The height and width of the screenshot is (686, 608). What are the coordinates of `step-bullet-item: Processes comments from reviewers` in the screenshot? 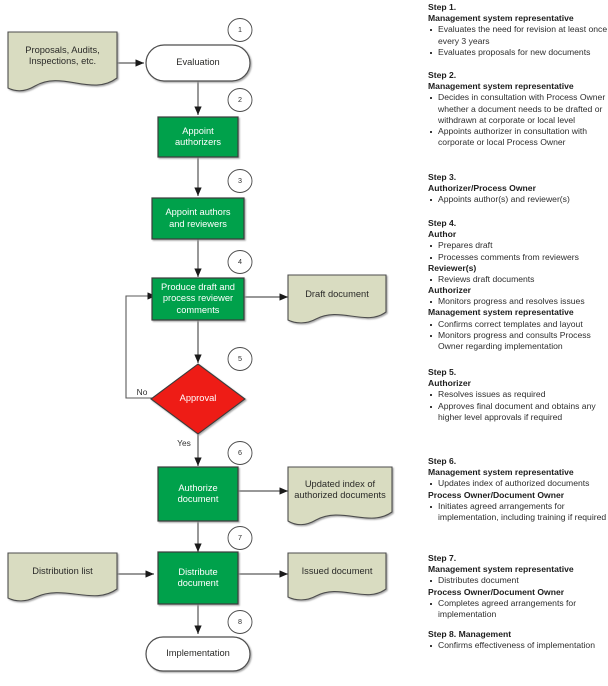 It's located at (518, 257).